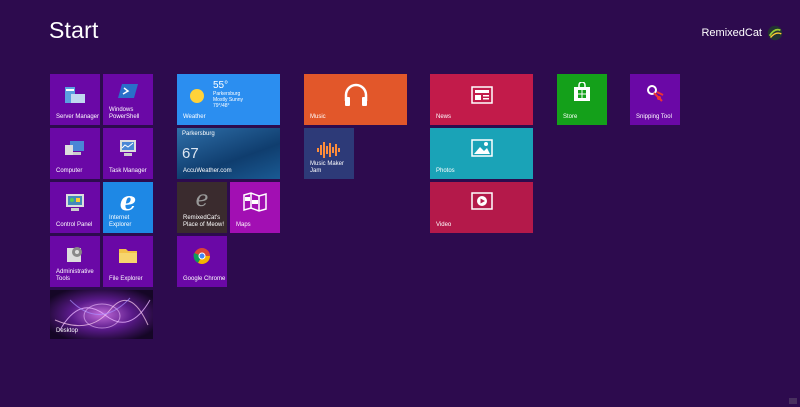 The height and width of the screenshot is (407, 800). I want to click on tile-label: Maps, so click(243, 225).